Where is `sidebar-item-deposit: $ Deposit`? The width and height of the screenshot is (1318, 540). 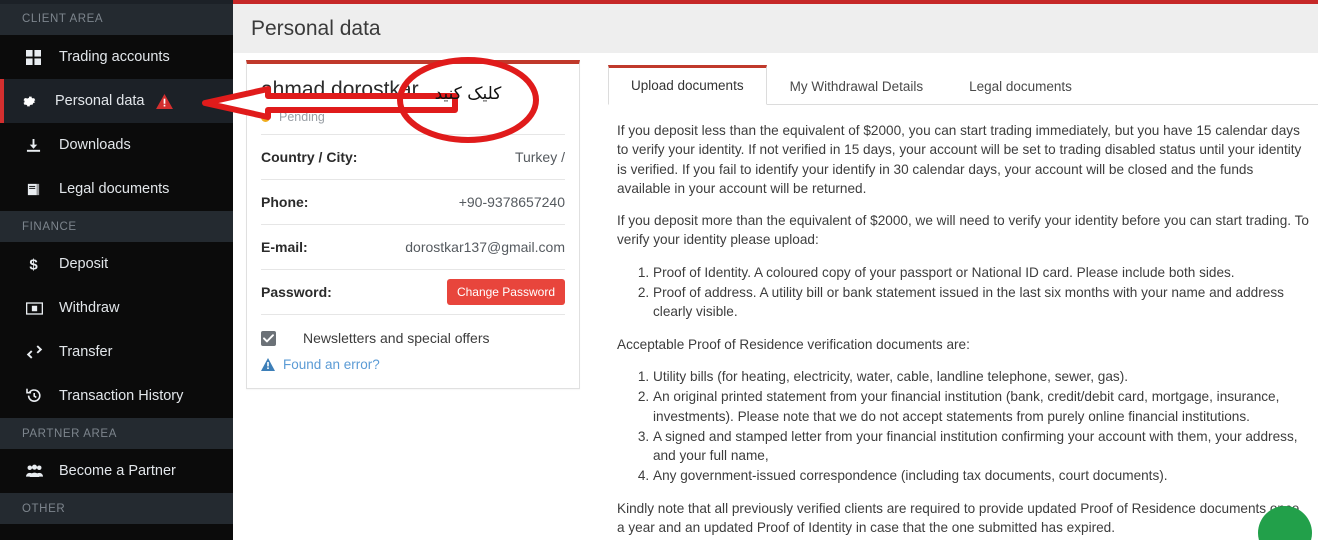 sidebar-item-deposit: $ Deposit is located at coordinates (116, 264).